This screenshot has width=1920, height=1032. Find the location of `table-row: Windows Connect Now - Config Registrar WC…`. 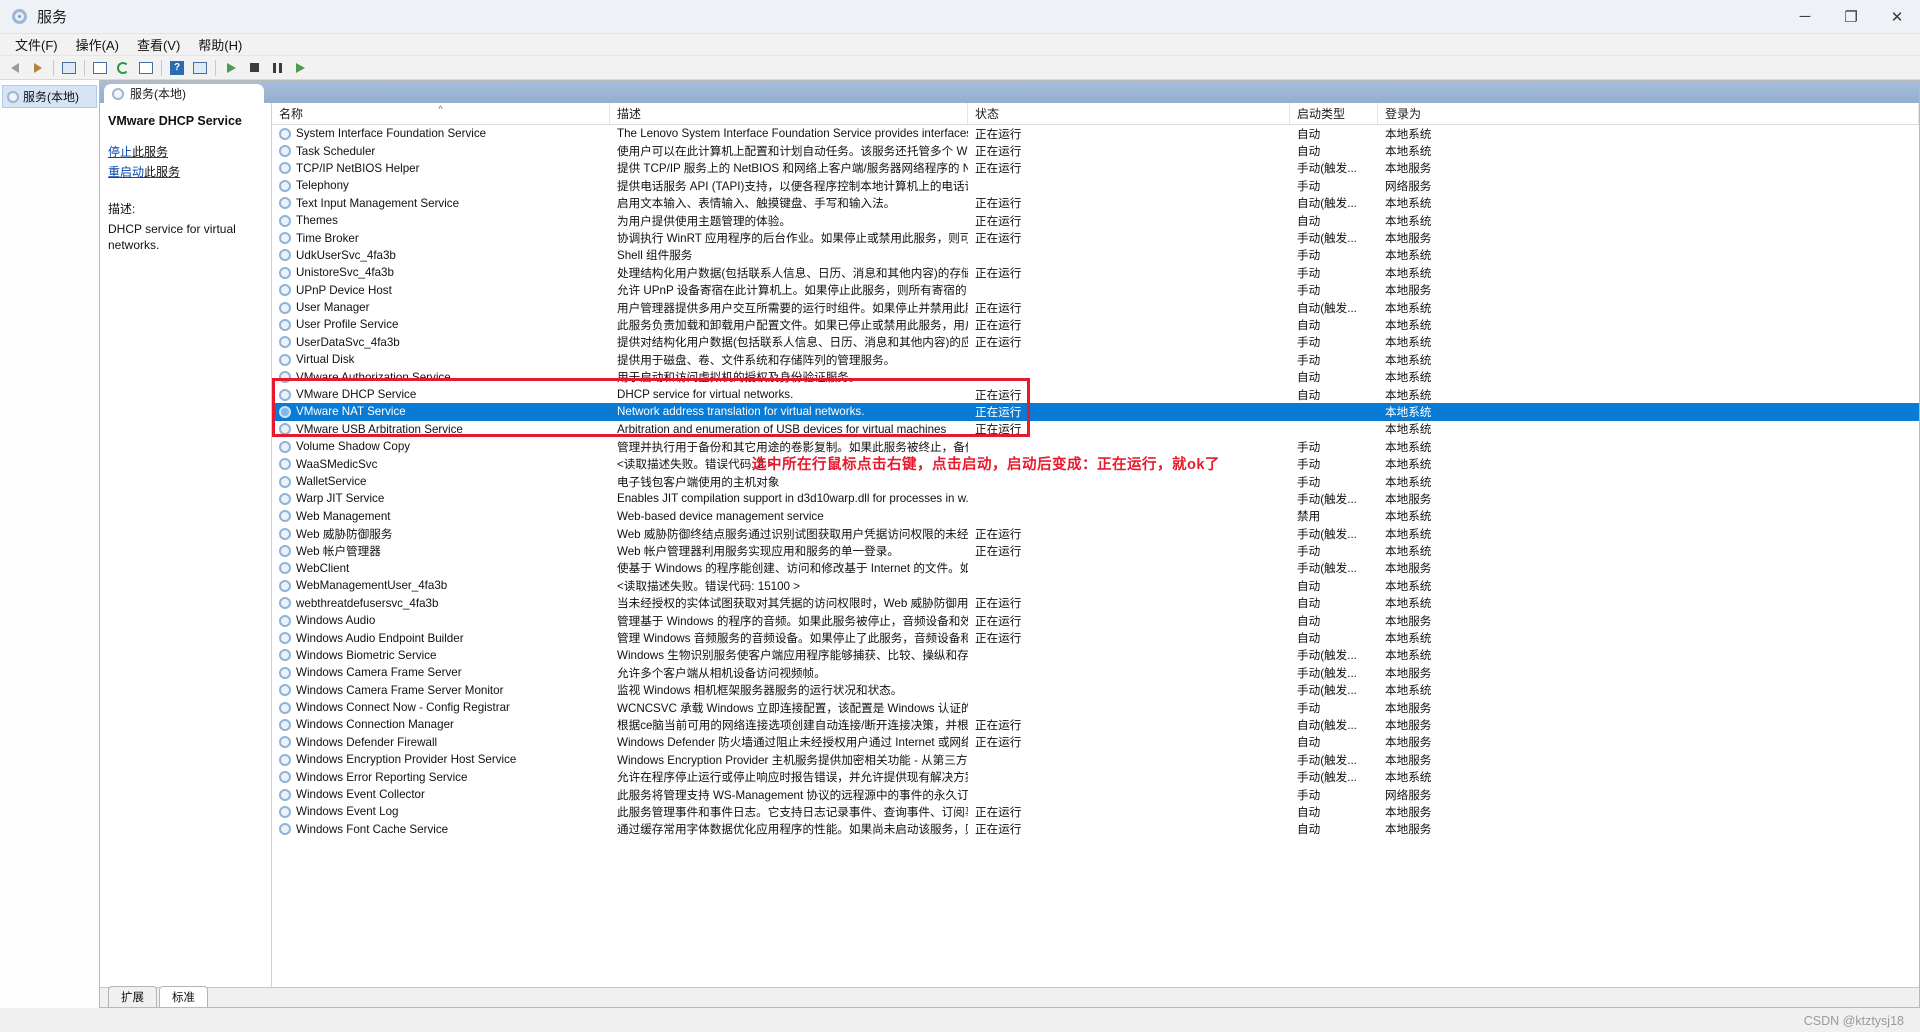

table-row: Windows Connect Now - Config Registrar WC… is located at coordinates (1095, 707).